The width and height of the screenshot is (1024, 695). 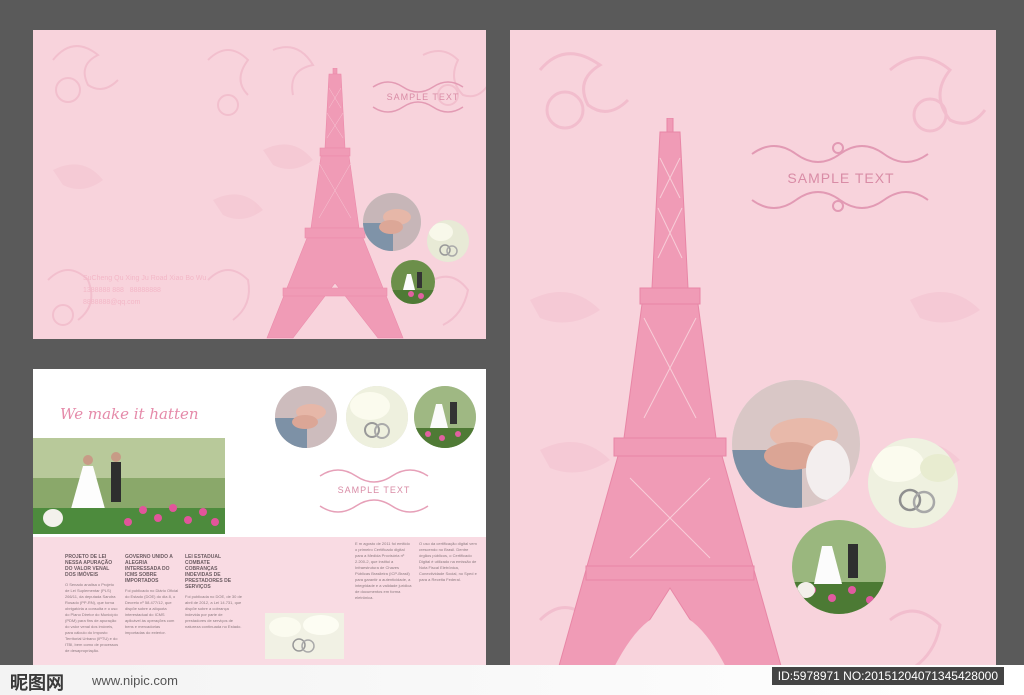 I want to click on holding-hands-photo, so click(x=392, y=222).